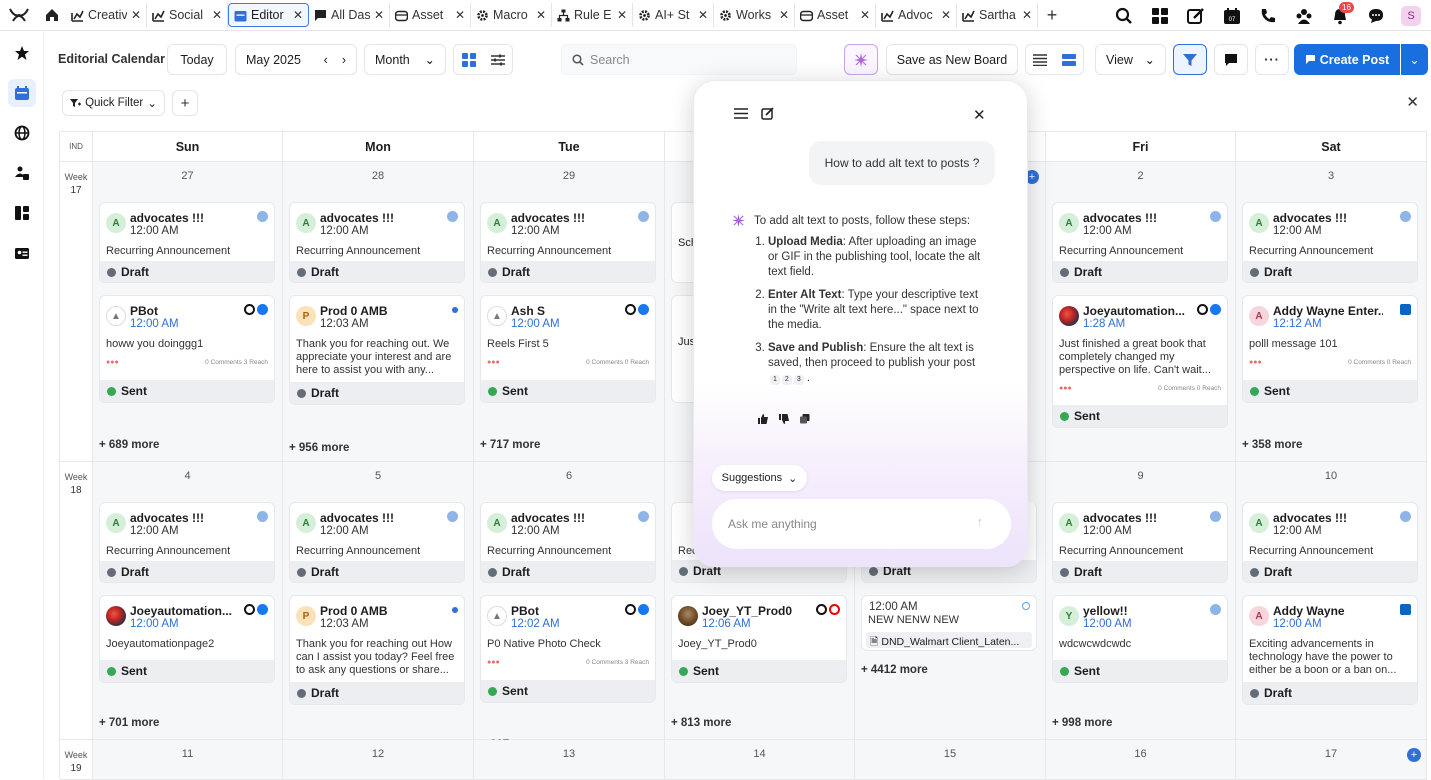 The height and width of the screenshot is (780, 1431). I want to click on day-cell: 15, so click(950, 760).